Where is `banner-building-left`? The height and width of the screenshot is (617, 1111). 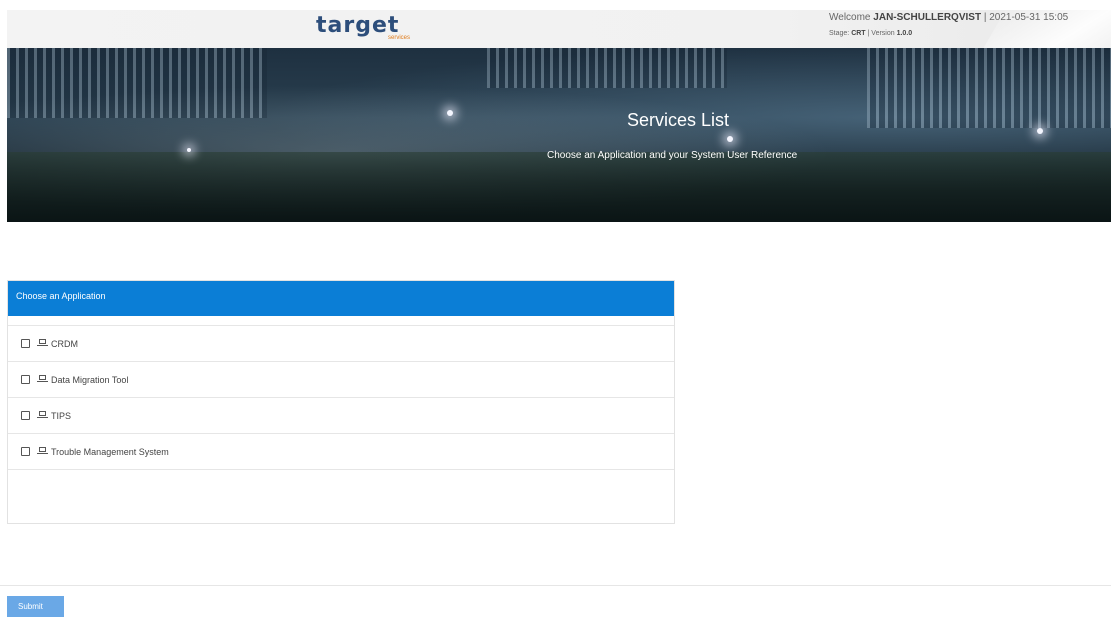 banner-building-left is located at coordinates (137, 83).